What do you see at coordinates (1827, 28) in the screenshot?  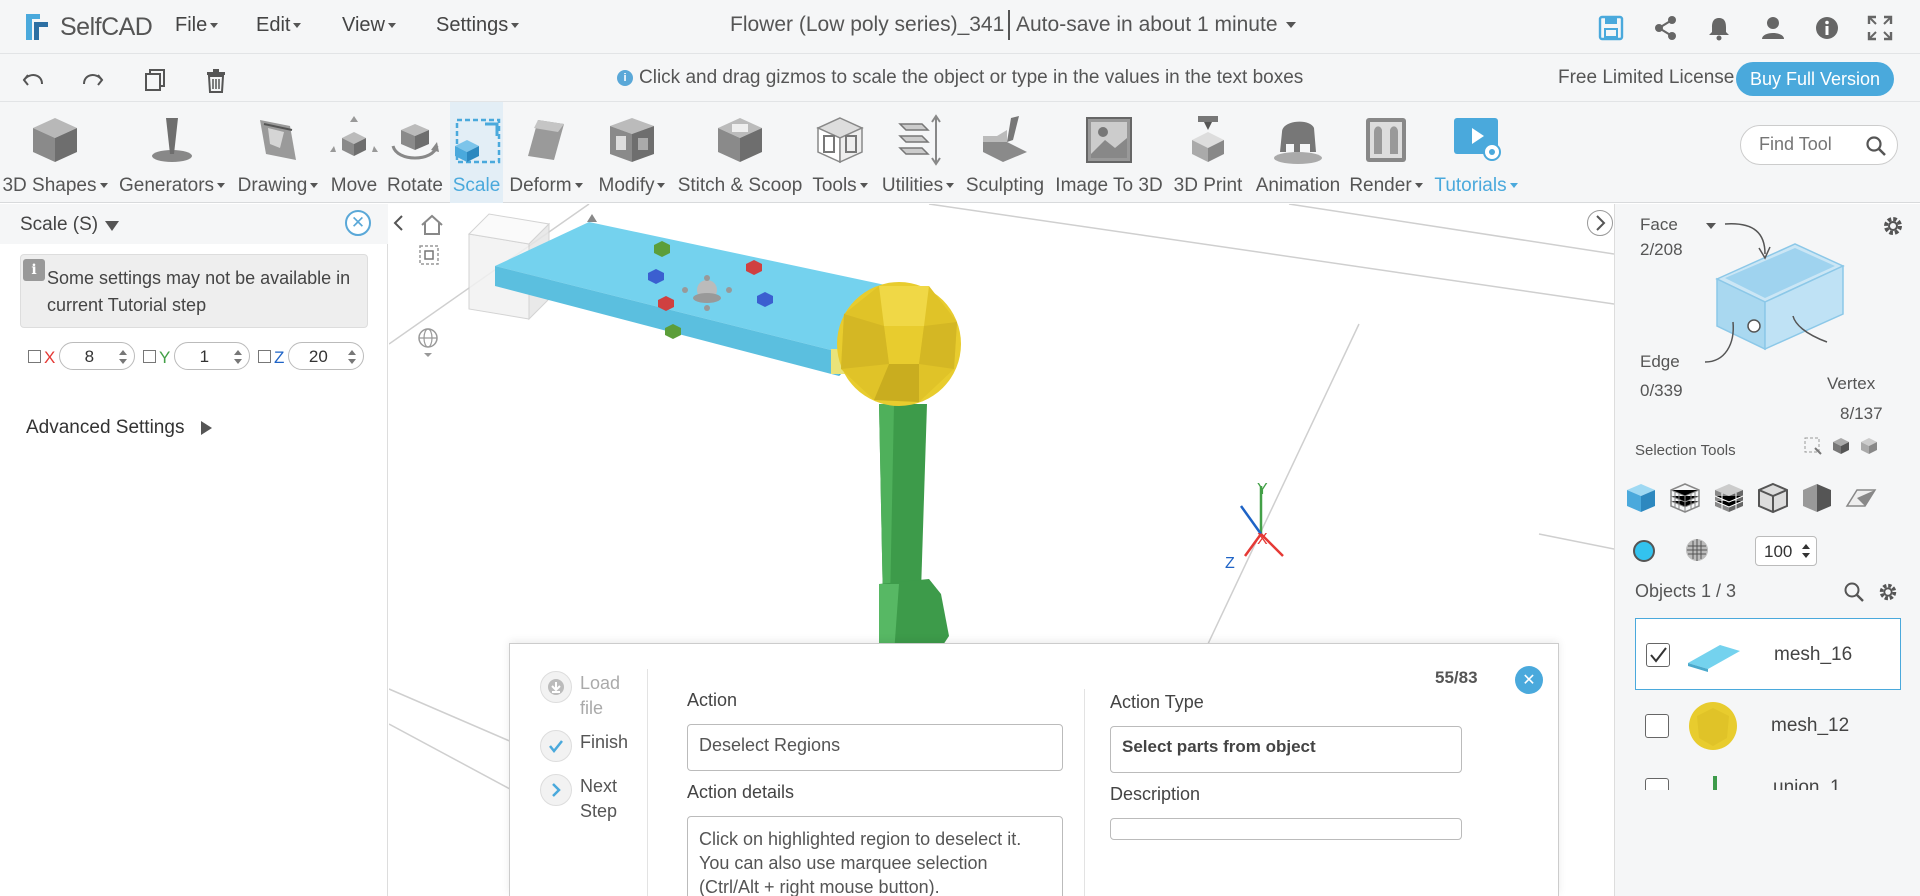 I see `help-info-icon` at bounding box center [1827, 28].